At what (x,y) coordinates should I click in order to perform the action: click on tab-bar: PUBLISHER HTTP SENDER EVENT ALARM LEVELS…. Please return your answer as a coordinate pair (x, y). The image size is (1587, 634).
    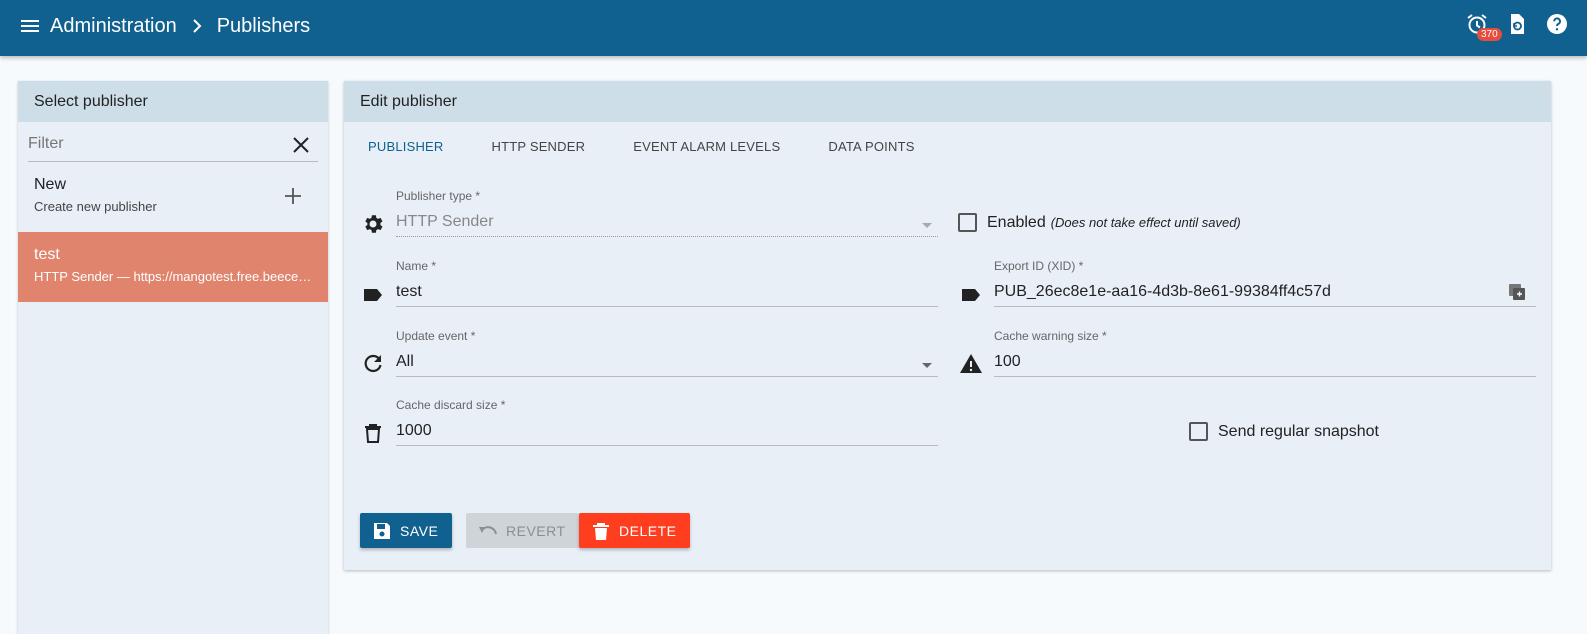
    Looking at the image, I should click on (641, 146).